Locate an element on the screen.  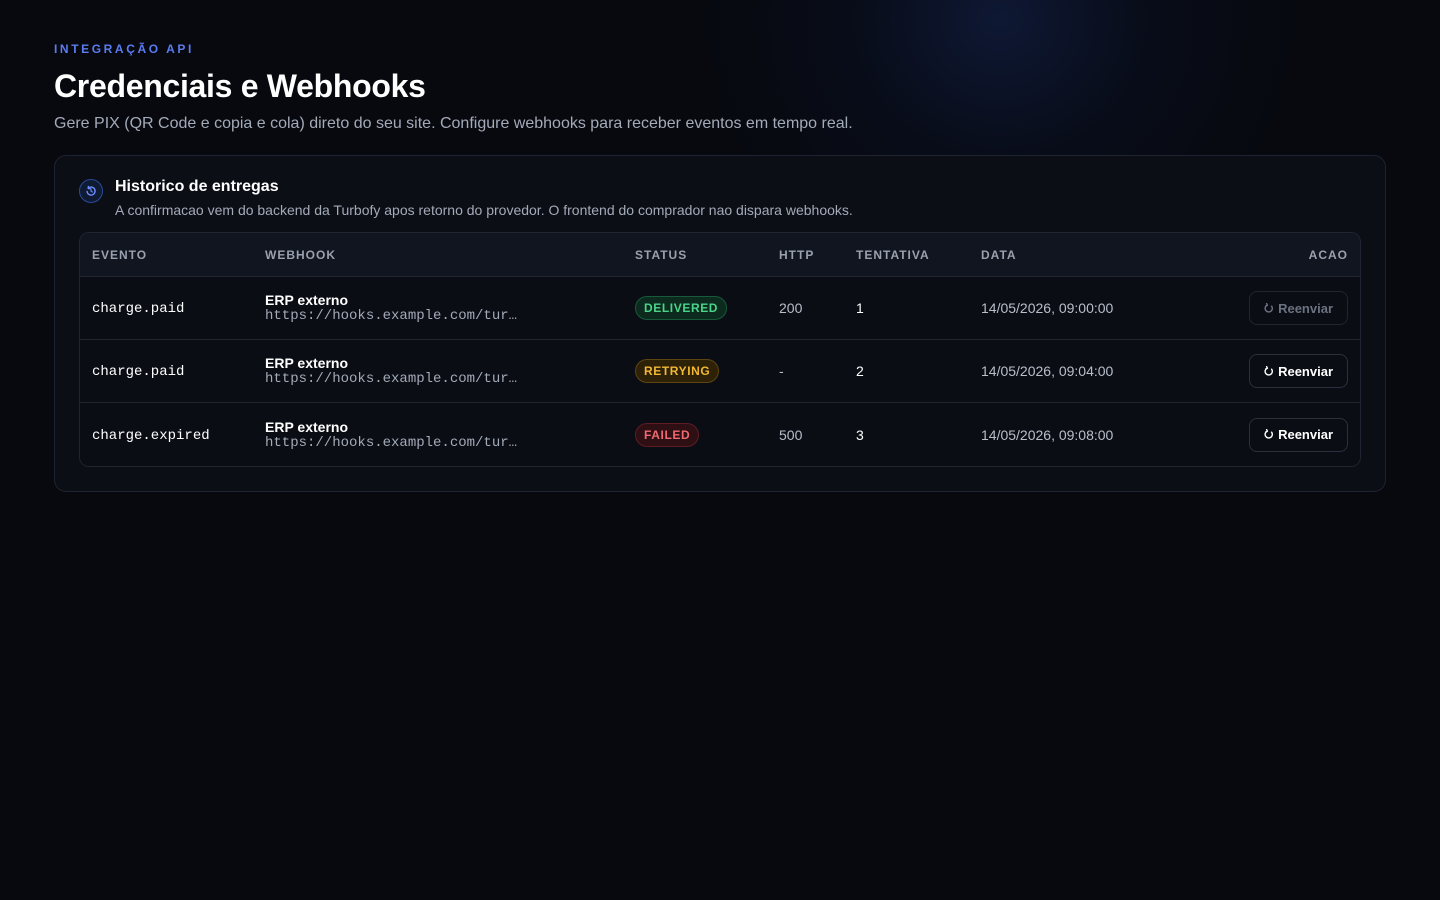
column-header-event: EVENTO is located at coordinates (120, 254).